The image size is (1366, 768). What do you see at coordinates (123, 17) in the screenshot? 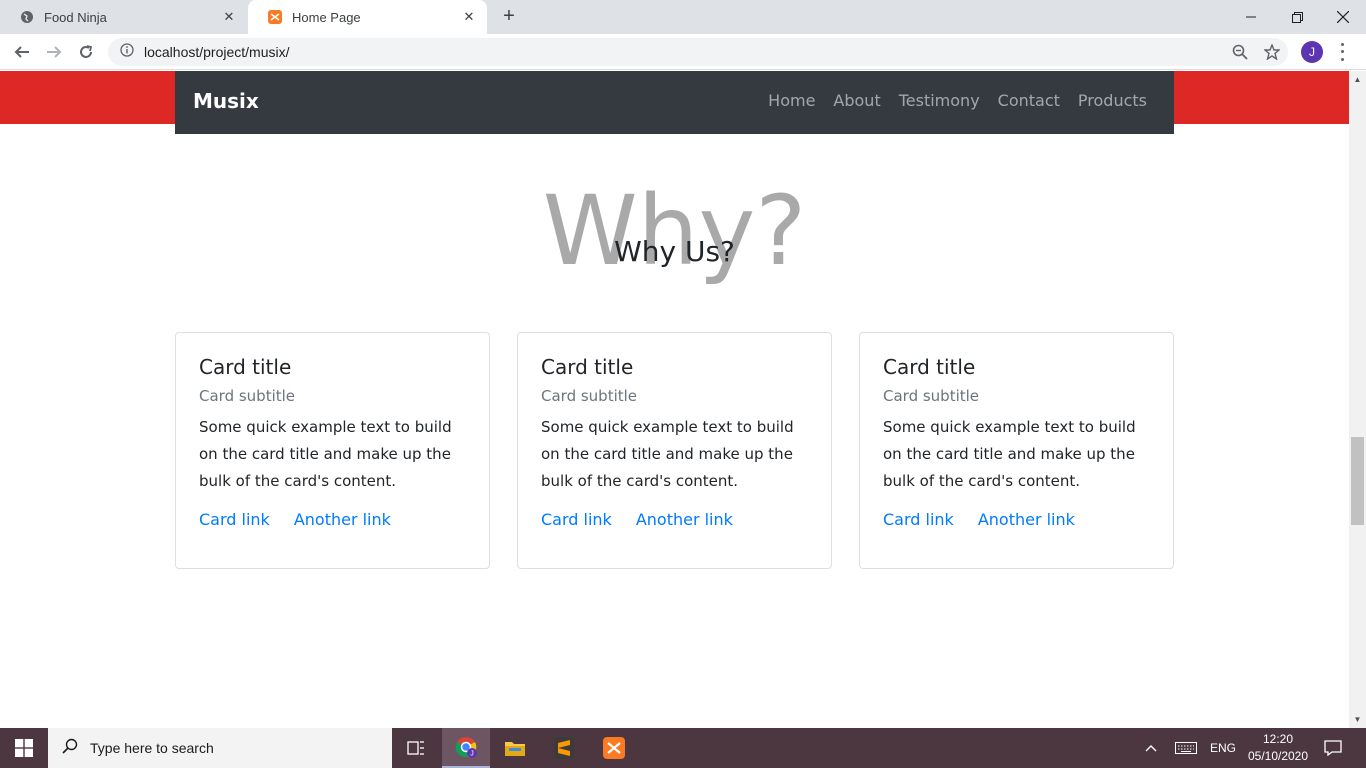
I see `tab-food-ninja: Food Ninja ✕` at bounding box center [123, 17].